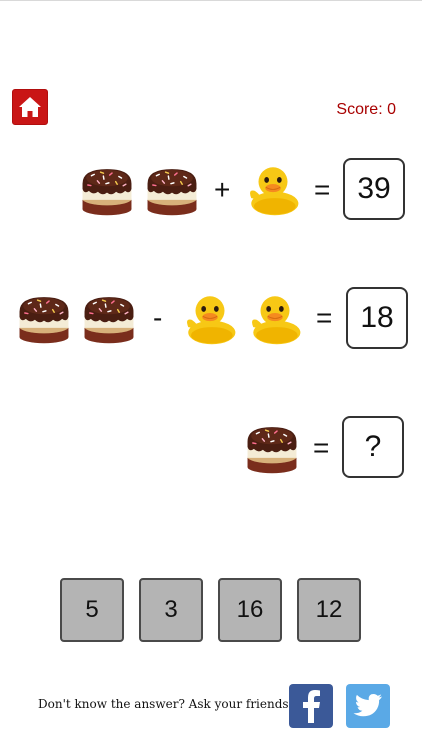  Describe the element at coordinates (329, 610) in the screenshot. I see `answer-button: 12` at that location.